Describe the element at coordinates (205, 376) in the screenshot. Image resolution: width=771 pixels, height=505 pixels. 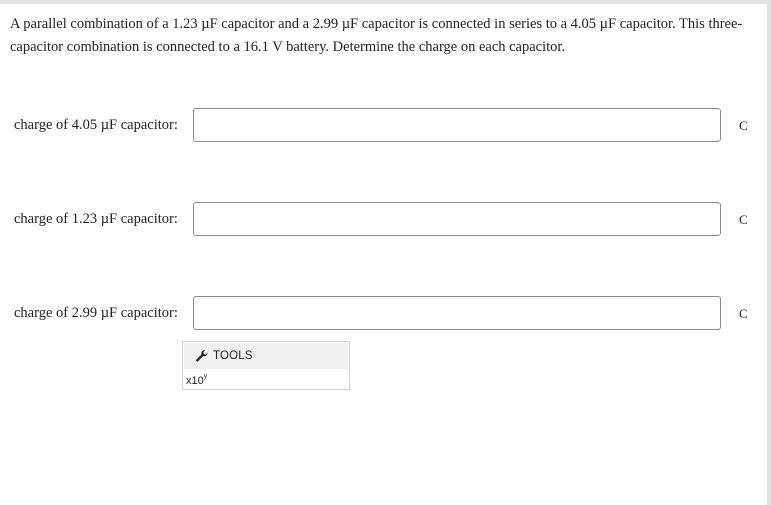
I see `x10-exponent: y` at that location.